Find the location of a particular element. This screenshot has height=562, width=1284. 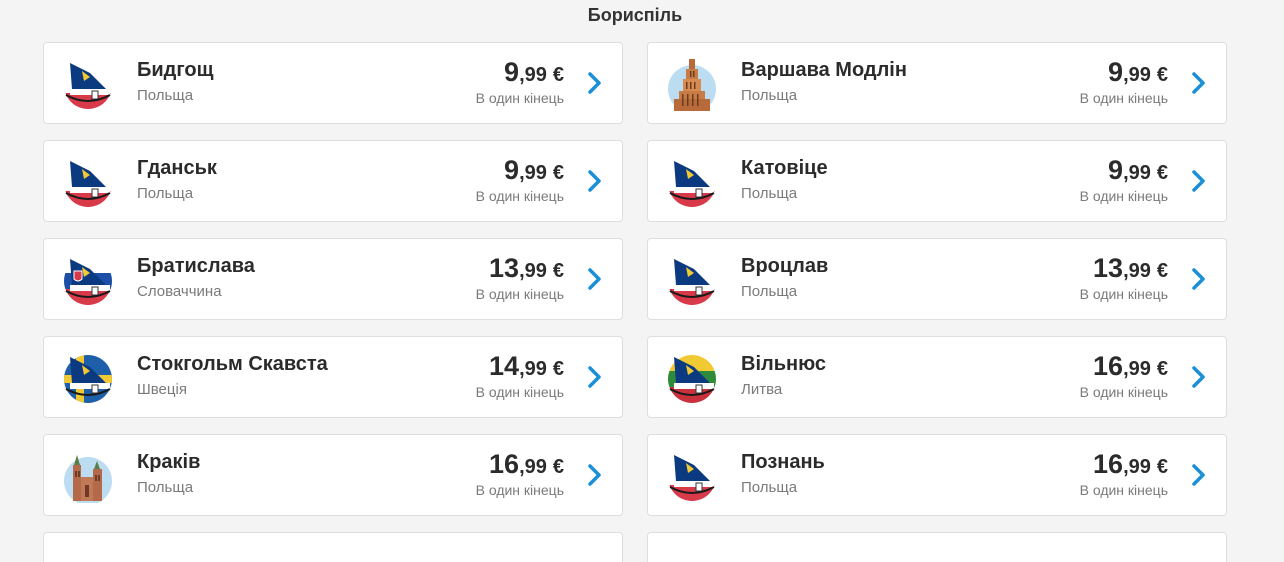

city-name: Варшава Модлін is located at coordinates (824, 70).